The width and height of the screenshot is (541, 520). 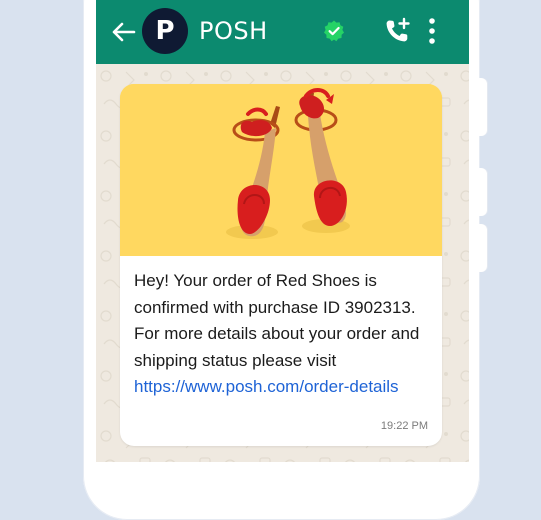 I want to click on phone-volume-down-button, so click(x=482, y=248).